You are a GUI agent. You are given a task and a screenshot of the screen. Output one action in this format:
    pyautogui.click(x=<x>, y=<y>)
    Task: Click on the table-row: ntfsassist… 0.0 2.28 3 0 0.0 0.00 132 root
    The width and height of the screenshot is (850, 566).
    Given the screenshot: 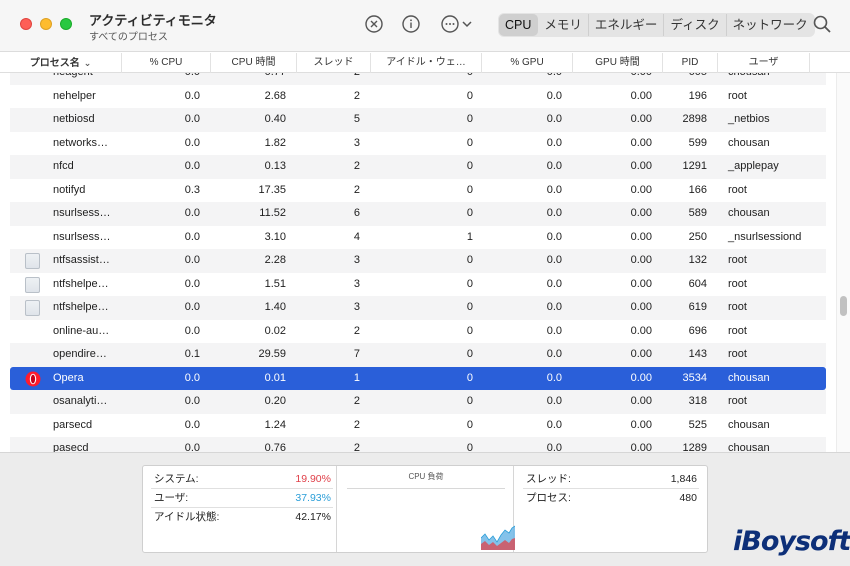 What is the action you would take?
    pyautogui.click(x=418, y=261)
    